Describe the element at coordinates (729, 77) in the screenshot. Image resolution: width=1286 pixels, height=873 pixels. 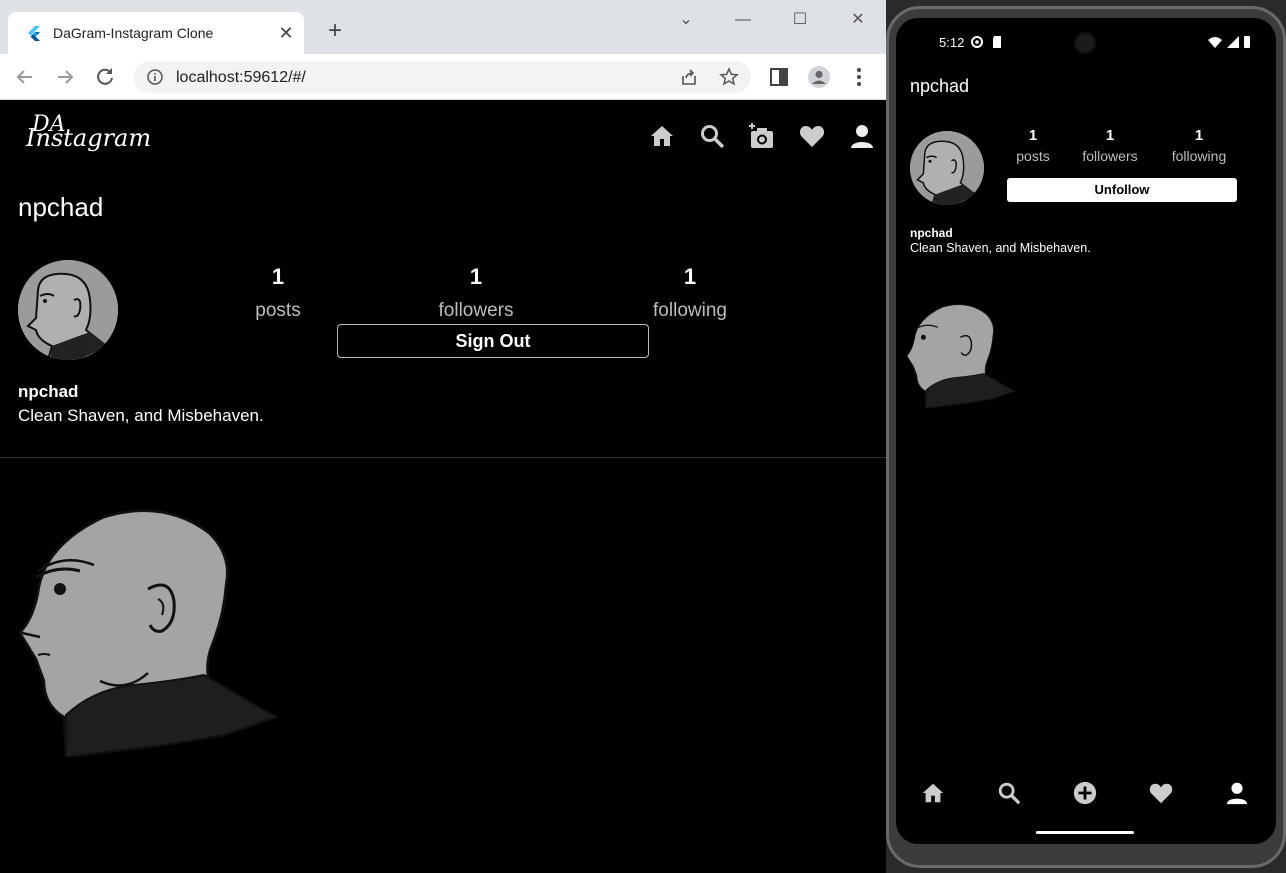
I see `bookmark-star-icon` at that location.